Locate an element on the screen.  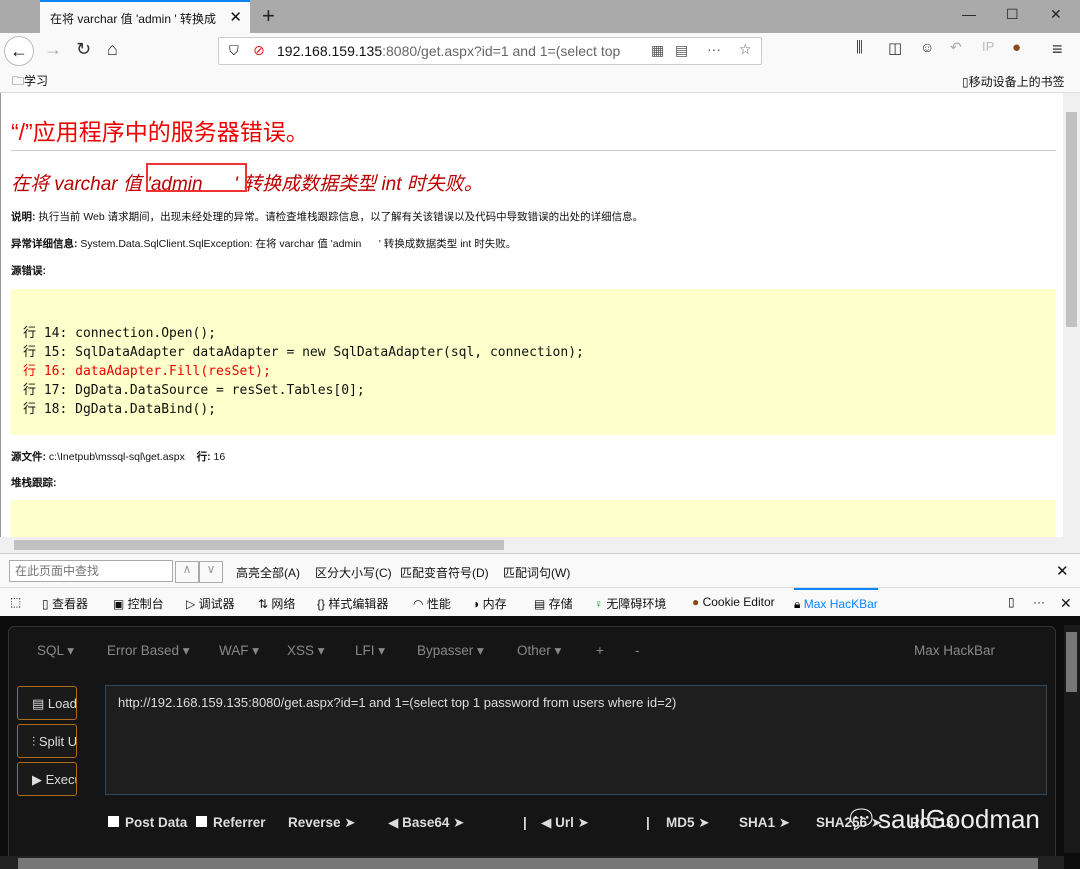
execute-button: ▶ Execution is located at coordinates (47, 779).